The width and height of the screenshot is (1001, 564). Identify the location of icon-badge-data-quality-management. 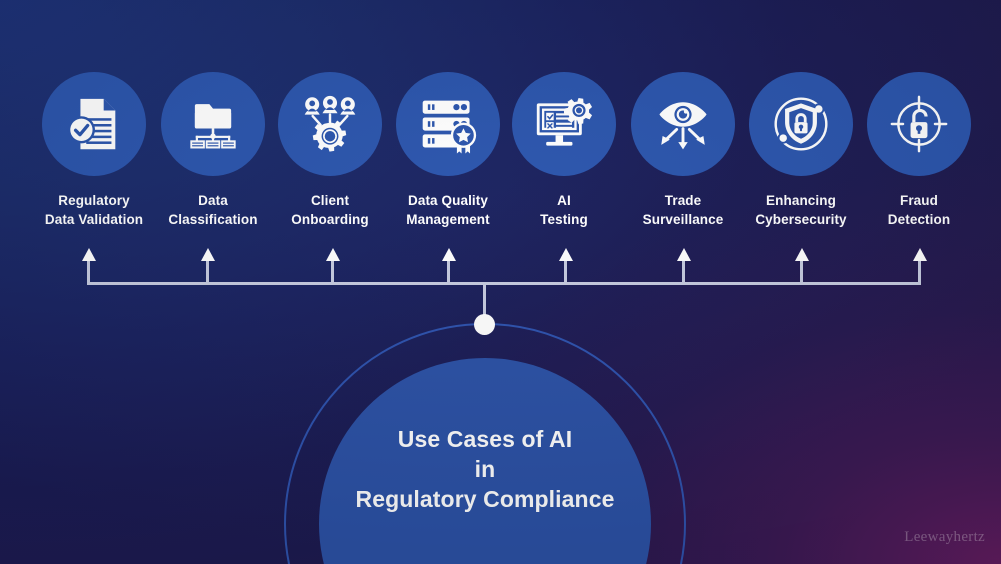
(448, 124).